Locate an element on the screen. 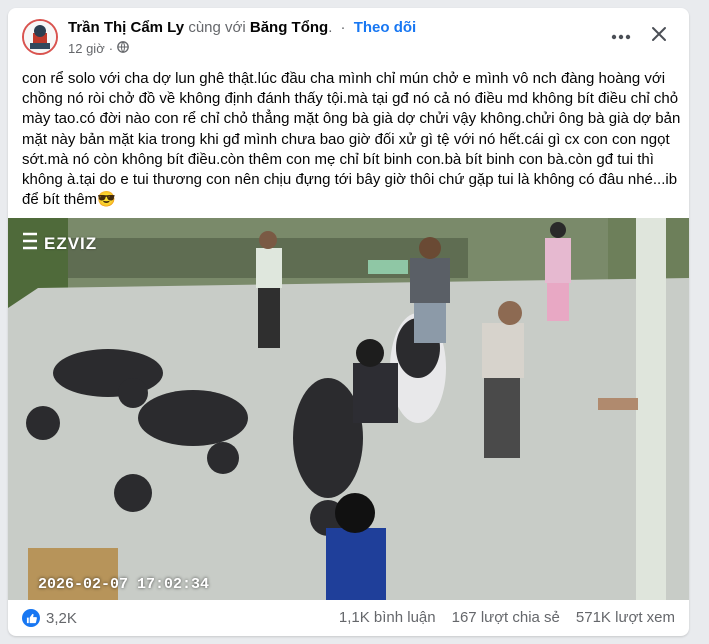  post-meta: 12 giờ · is located at coordinates (98, 48).